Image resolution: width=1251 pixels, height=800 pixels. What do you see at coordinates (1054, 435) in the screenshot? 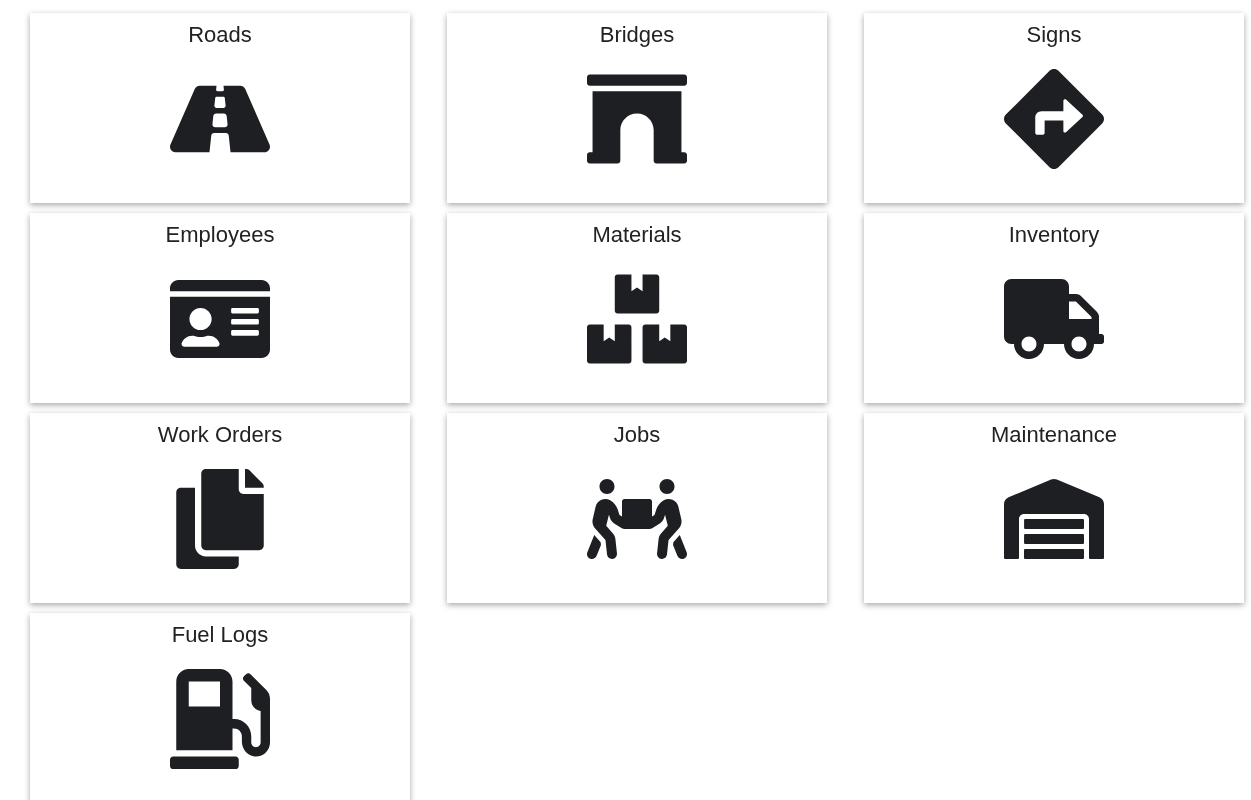
I see `tile-label: Maintenance` at bounding box center [1054, 435].